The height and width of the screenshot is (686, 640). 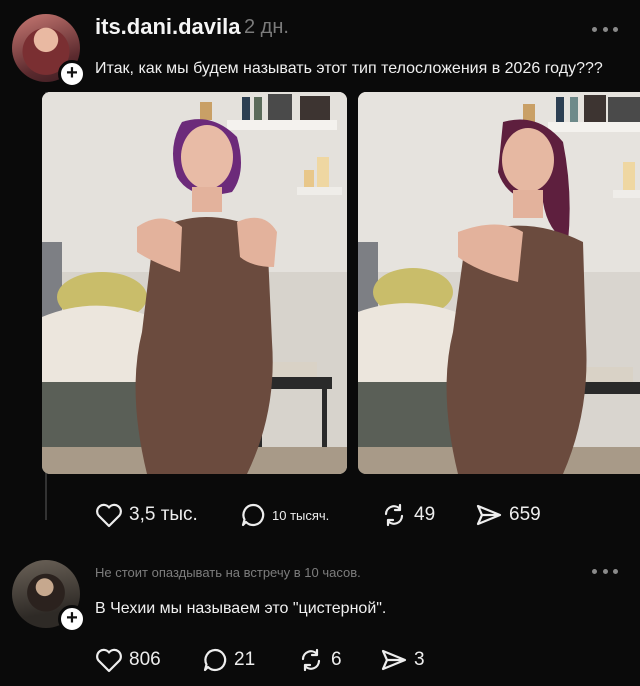 I want to click on reply-share-button: 3, so click(x=402, y=660).